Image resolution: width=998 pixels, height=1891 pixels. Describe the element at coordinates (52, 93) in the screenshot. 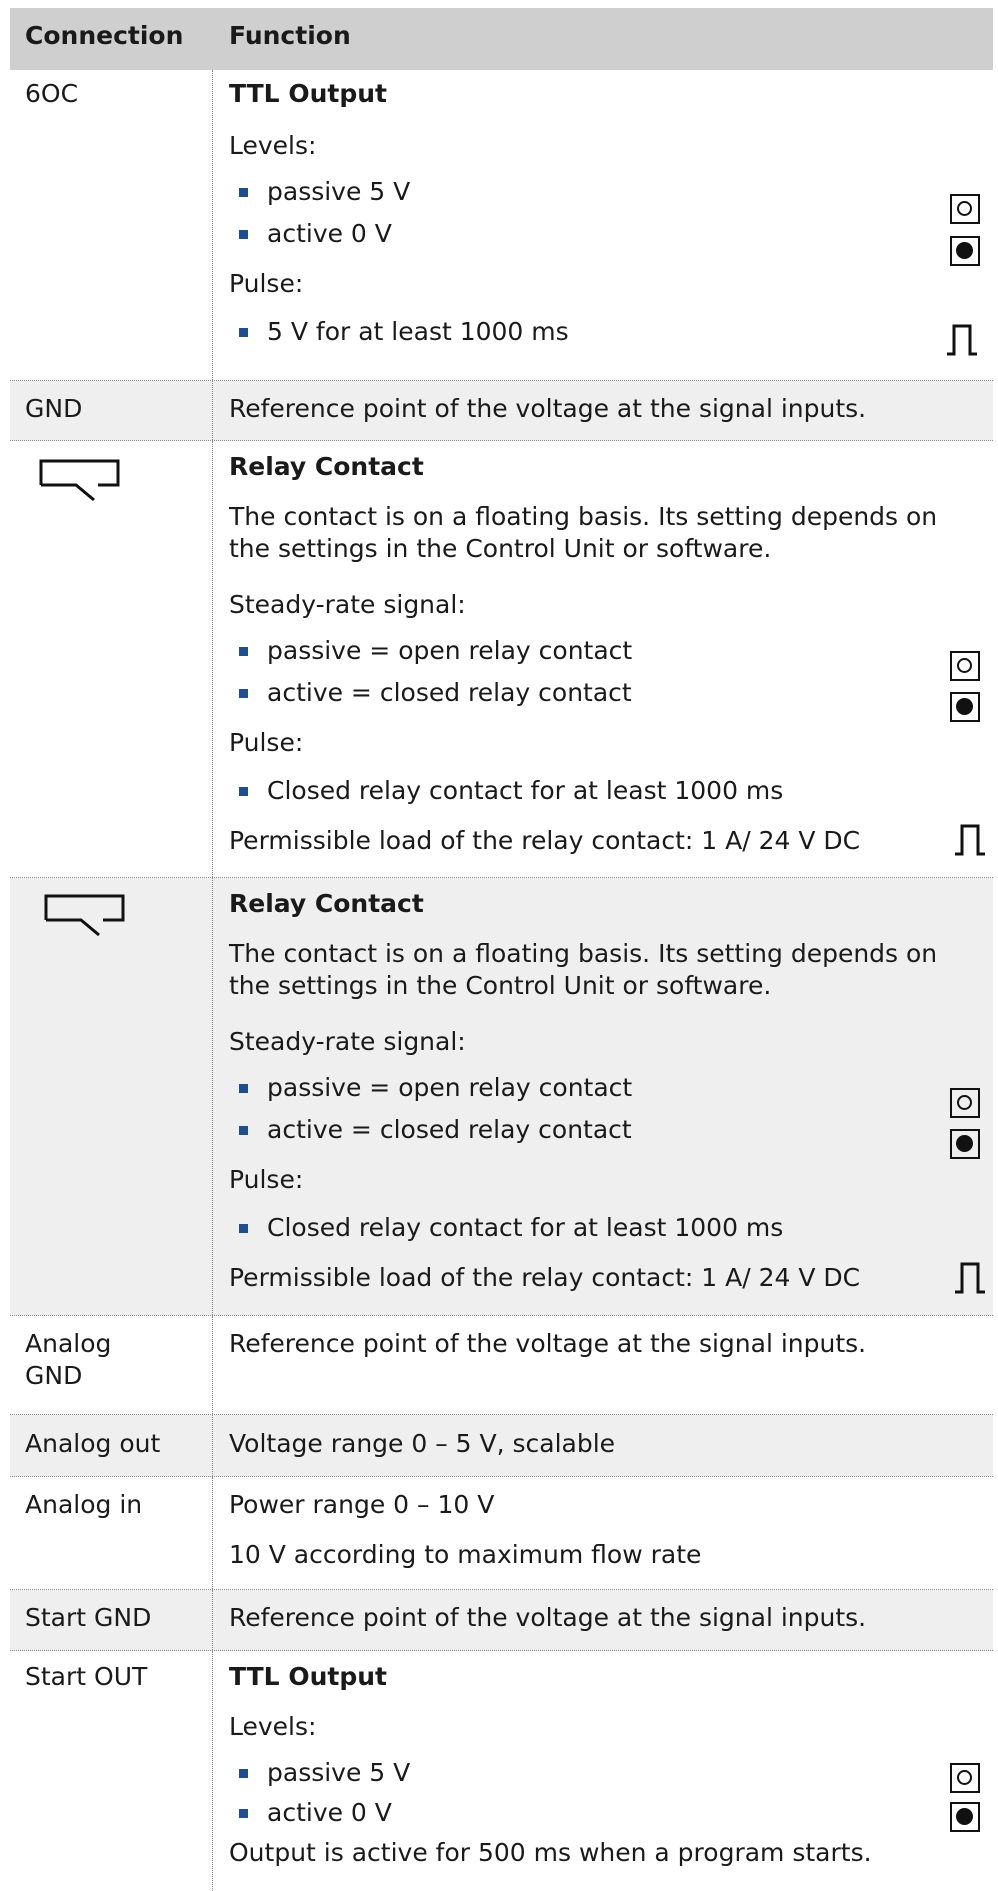

I see `connection-label: 6OC` at that location.